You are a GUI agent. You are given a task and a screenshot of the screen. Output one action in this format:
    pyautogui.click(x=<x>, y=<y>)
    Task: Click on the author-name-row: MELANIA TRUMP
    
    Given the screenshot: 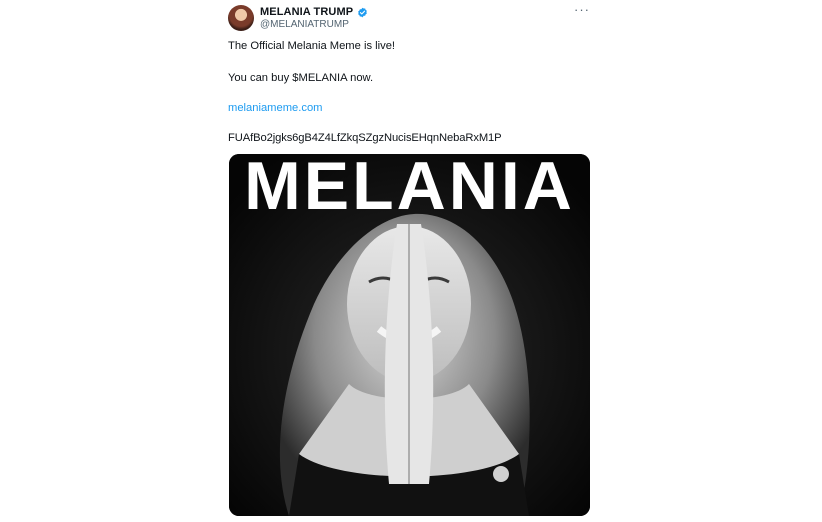 What is the action you would take?
    pyautogui.click(x=314, y=12)
    